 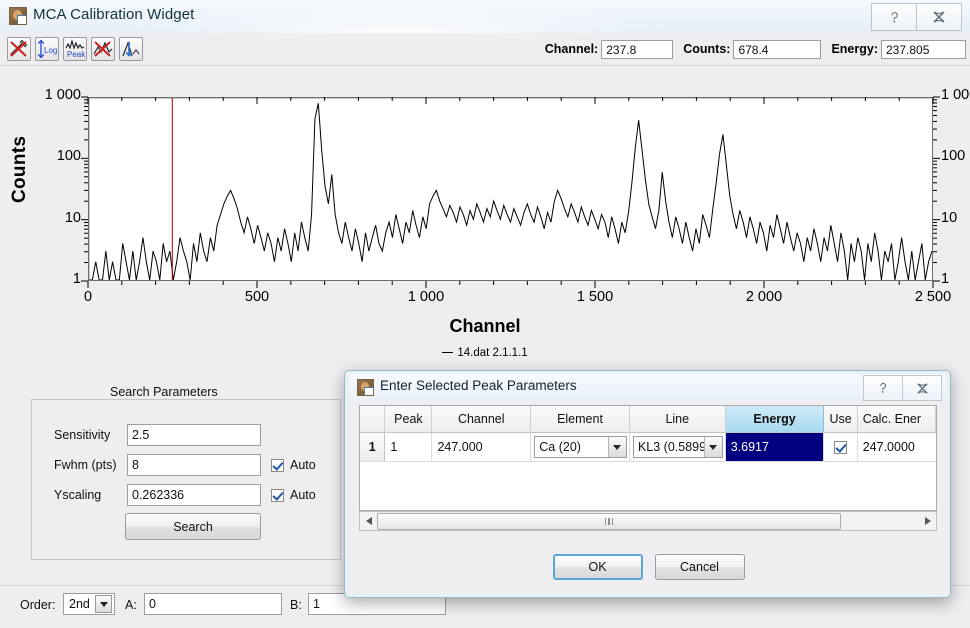 I want to click on close-button, so click(x=939, y=17).